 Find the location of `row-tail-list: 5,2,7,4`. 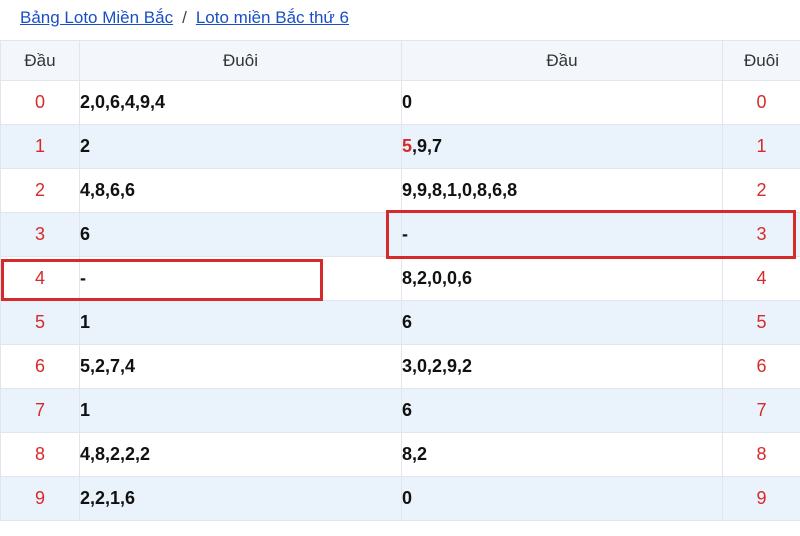

row-tail-list: 5,2,7,4 is located at coordinates (240, 366).